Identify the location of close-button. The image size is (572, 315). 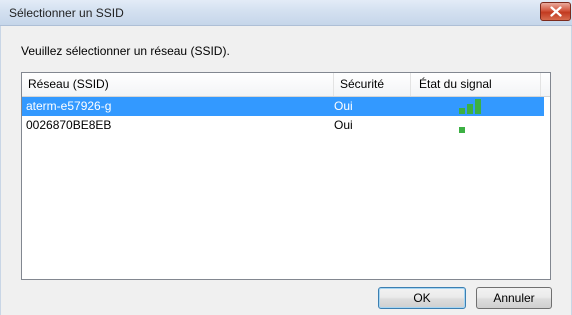
(555, 11).